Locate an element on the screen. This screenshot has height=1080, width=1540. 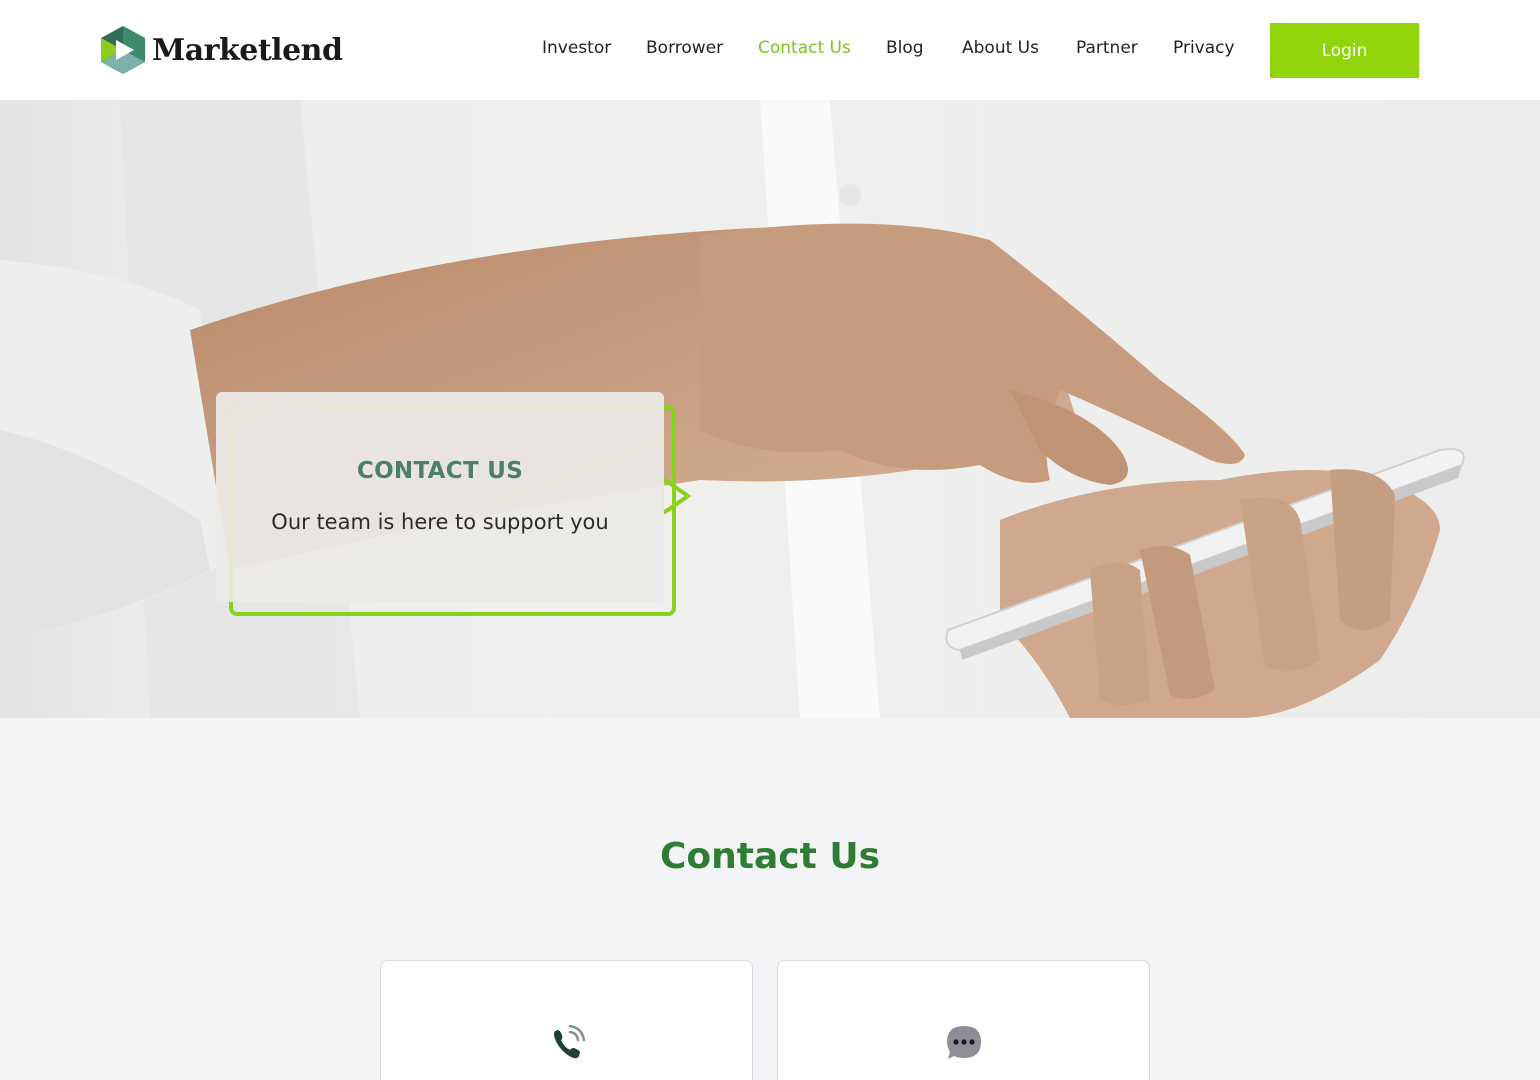
nav-item-partner: Partner is located at coordinates (1107, 48).